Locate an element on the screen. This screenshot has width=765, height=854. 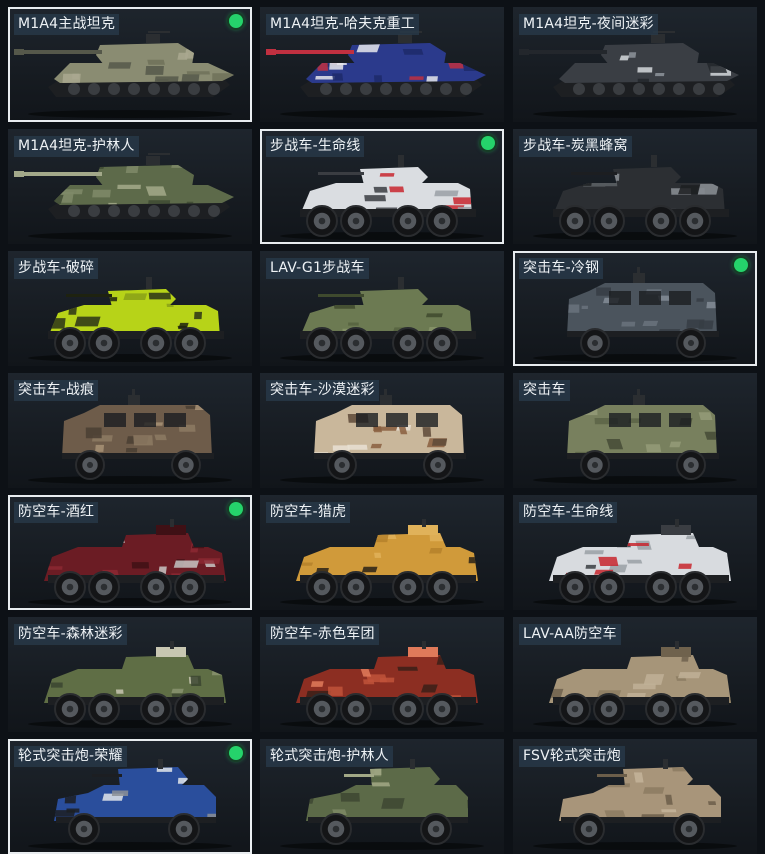
vehicle-skin-name: 步战车-生命线 is located at coordinates (315, 146).